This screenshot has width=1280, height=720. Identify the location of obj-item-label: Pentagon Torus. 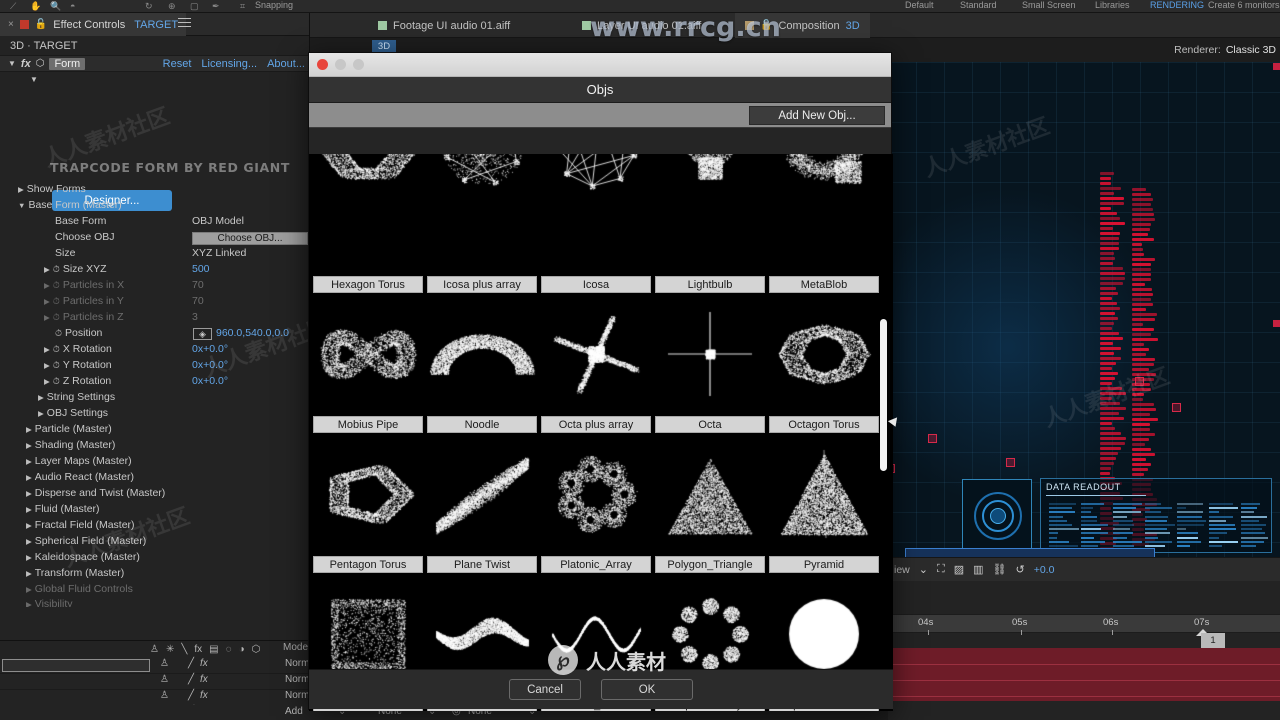
(368, 564).